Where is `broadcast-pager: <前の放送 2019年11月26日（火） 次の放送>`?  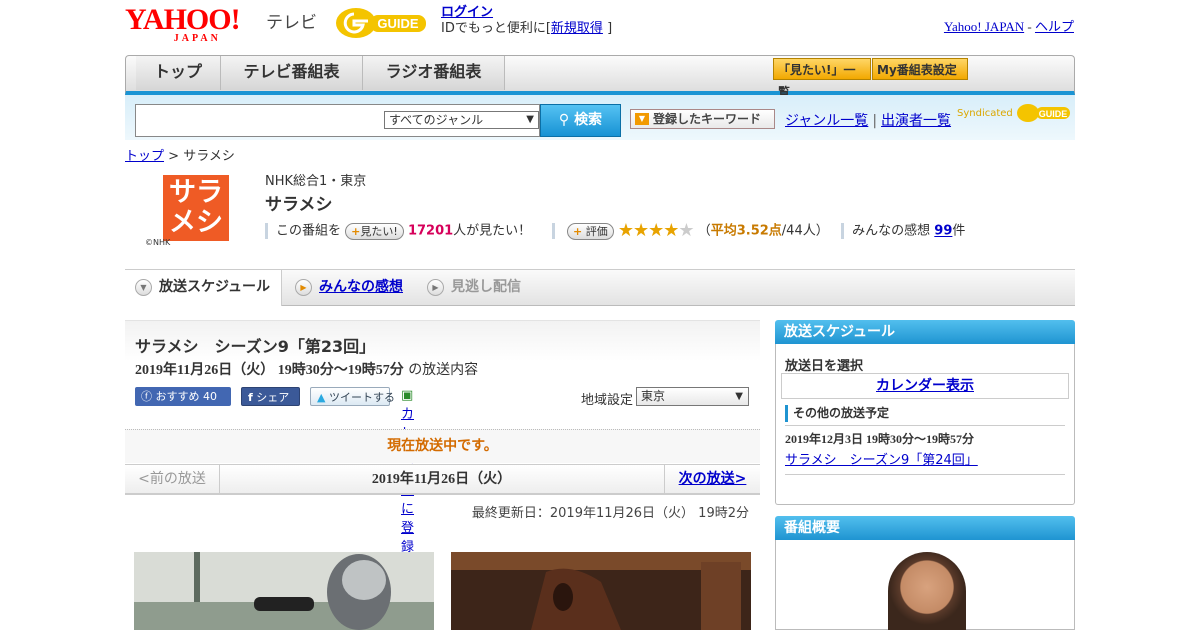
broadcast-pager: <前の放送 2019年11月26日（火） 次の放送> is located at coordinates (442, 479).